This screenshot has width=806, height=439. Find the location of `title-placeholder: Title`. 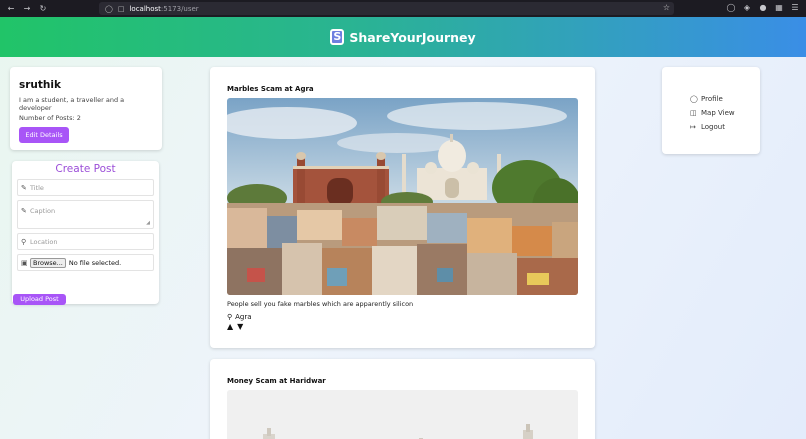

title-placeholder: Title is located at coordinates (37, 187).